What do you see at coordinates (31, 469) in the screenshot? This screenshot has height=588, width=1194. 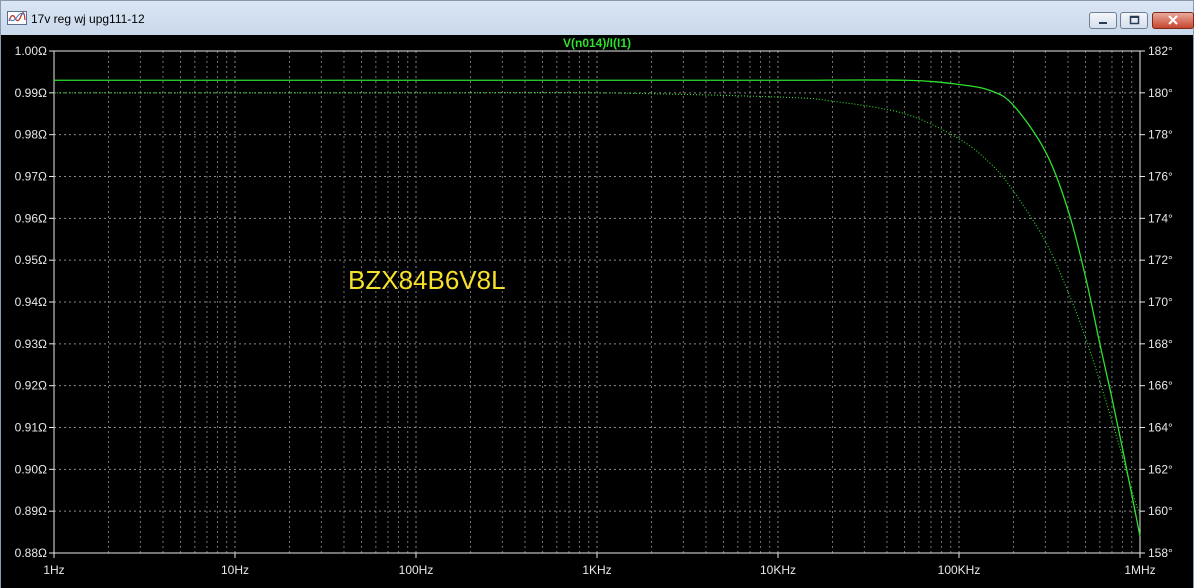 I see `y-tick-label: 0.90Ω` at bounding box center [31, 469].